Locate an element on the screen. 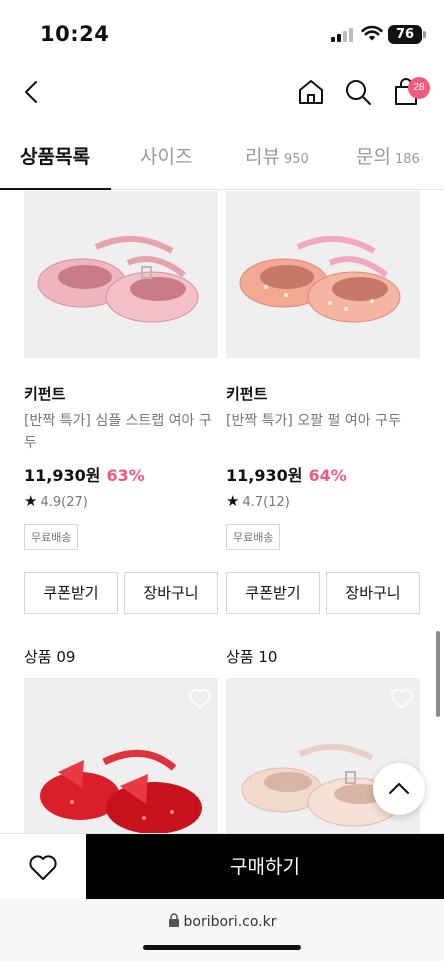 This screenshot has width=444, height=961. rating-value: 4.7(12) is located at coordinates (266, 502).